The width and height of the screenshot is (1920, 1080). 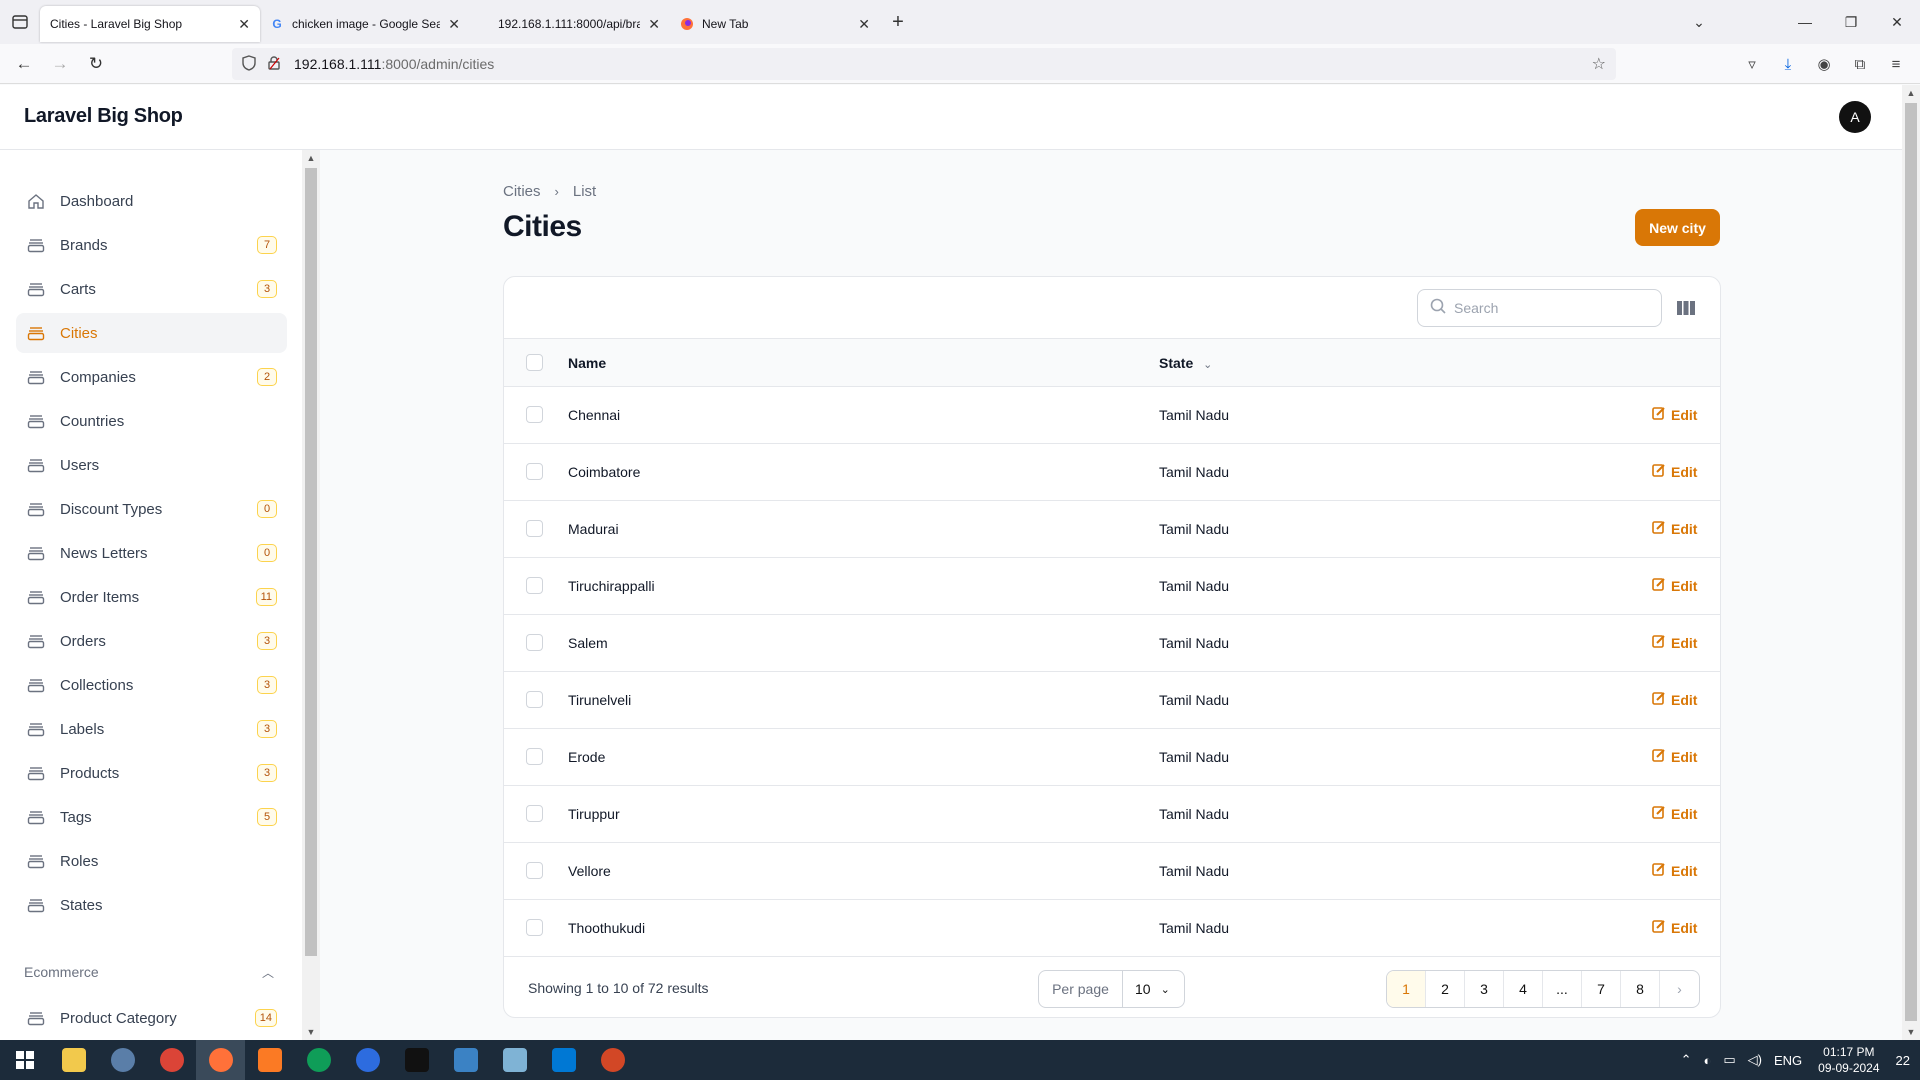 What do you see at coordinates (1111, 989) in the screenshot?
I see `per-page-select: Per page 10 ⌄` at bounding box center [1111, 989].